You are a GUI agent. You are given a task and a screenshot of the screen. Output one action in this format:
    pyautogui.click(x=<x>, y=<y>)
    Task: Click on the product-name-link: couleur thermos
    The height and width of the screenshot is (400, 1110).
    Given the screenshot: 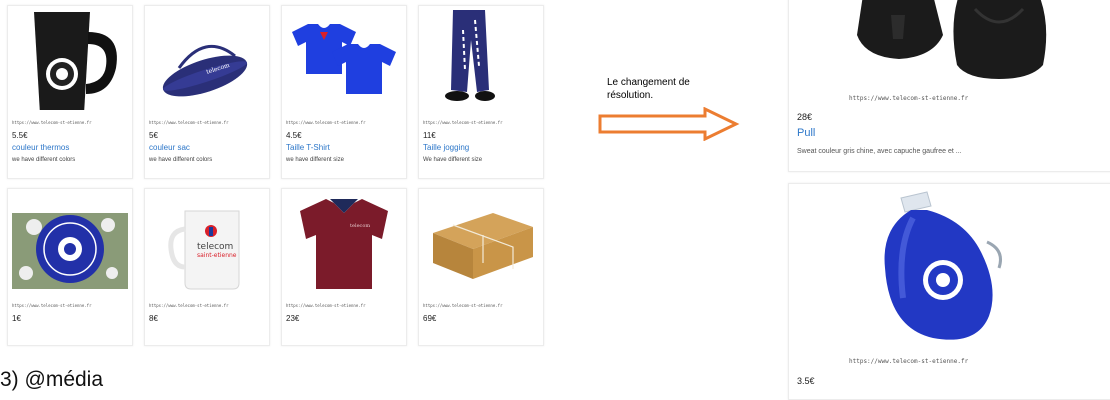 What is the action you would take?
    pyautogui.click(x=40, y=147)
    